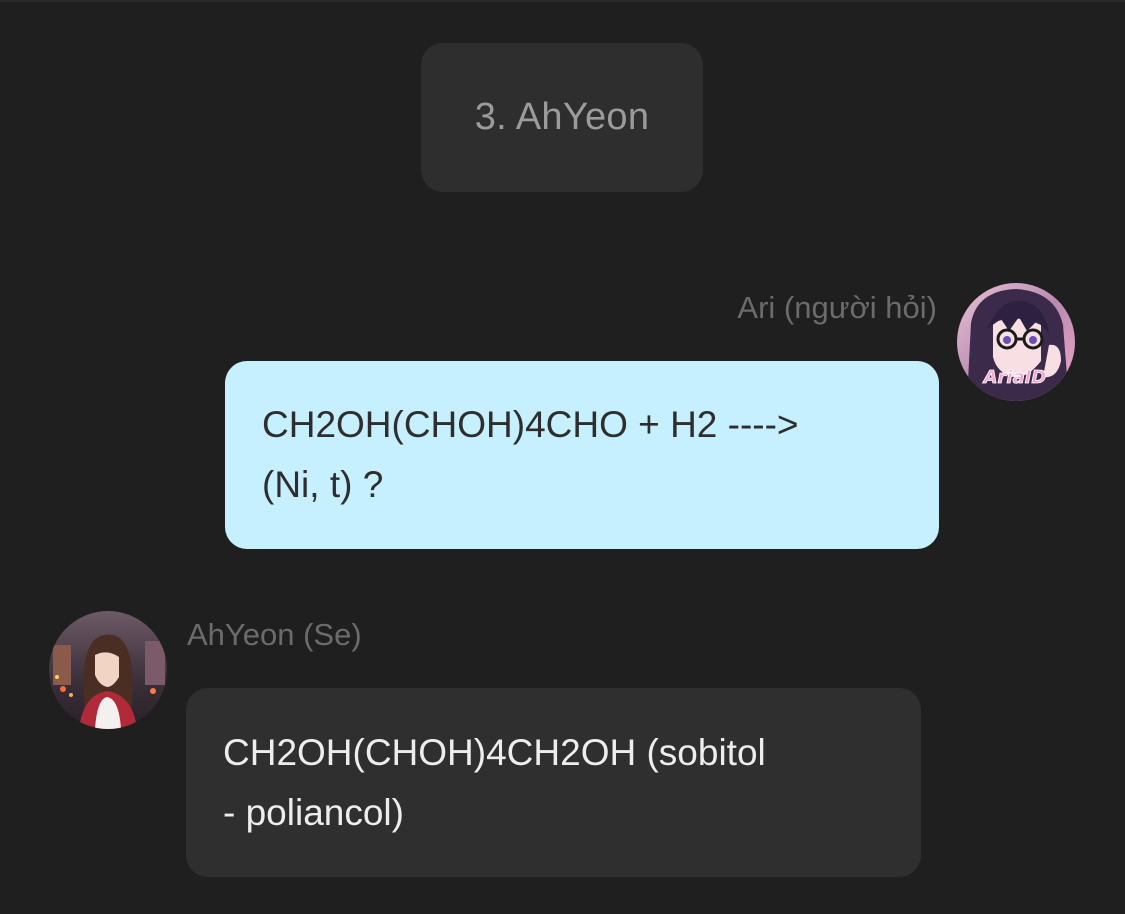 The width and height of the screenshot is (1125, 914). Describe the element at coordinates (323, 484) in the screenshot. I see `message-line: (Ni, t) ?` at that location.